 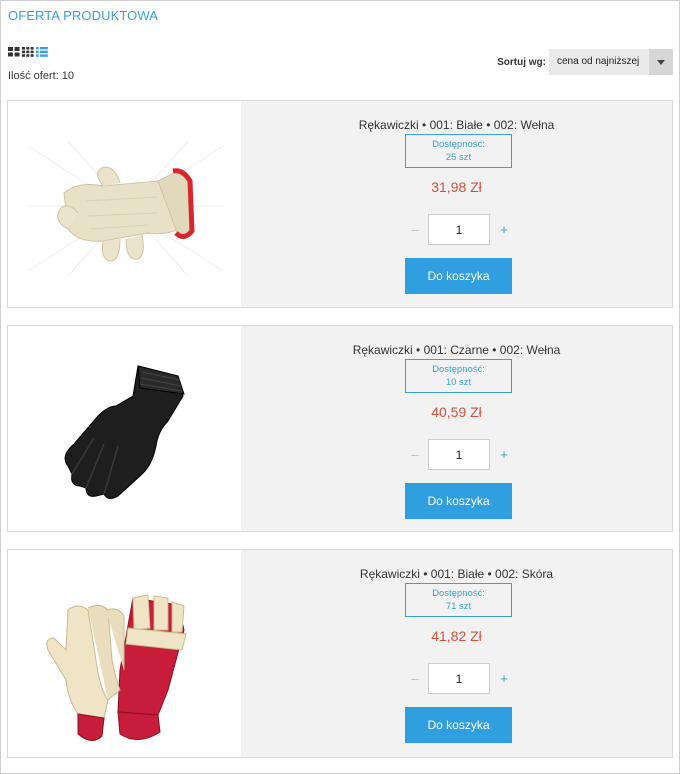 What do you see at coordinates (599, 62) in the screenshot?
I see `sort-select-value: cena od najniższej` at bounding box center [599, 62].